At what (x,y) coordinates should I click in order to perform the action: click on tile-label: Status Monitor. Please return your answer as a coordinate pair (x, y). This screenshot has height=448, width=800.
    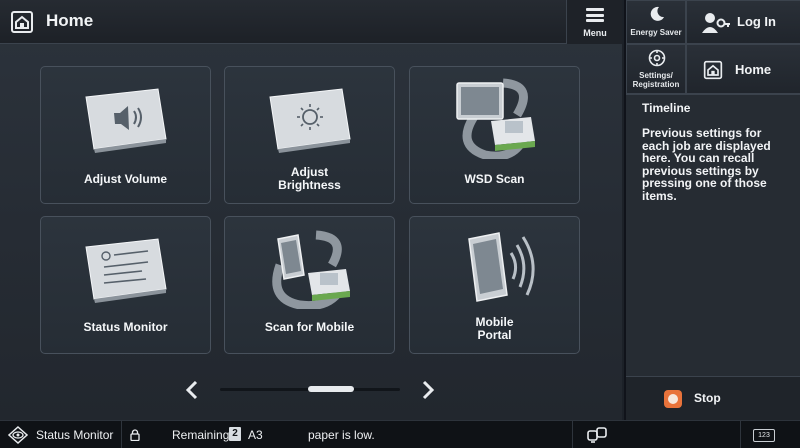
    Looking at the image, I should click on (125, 327).